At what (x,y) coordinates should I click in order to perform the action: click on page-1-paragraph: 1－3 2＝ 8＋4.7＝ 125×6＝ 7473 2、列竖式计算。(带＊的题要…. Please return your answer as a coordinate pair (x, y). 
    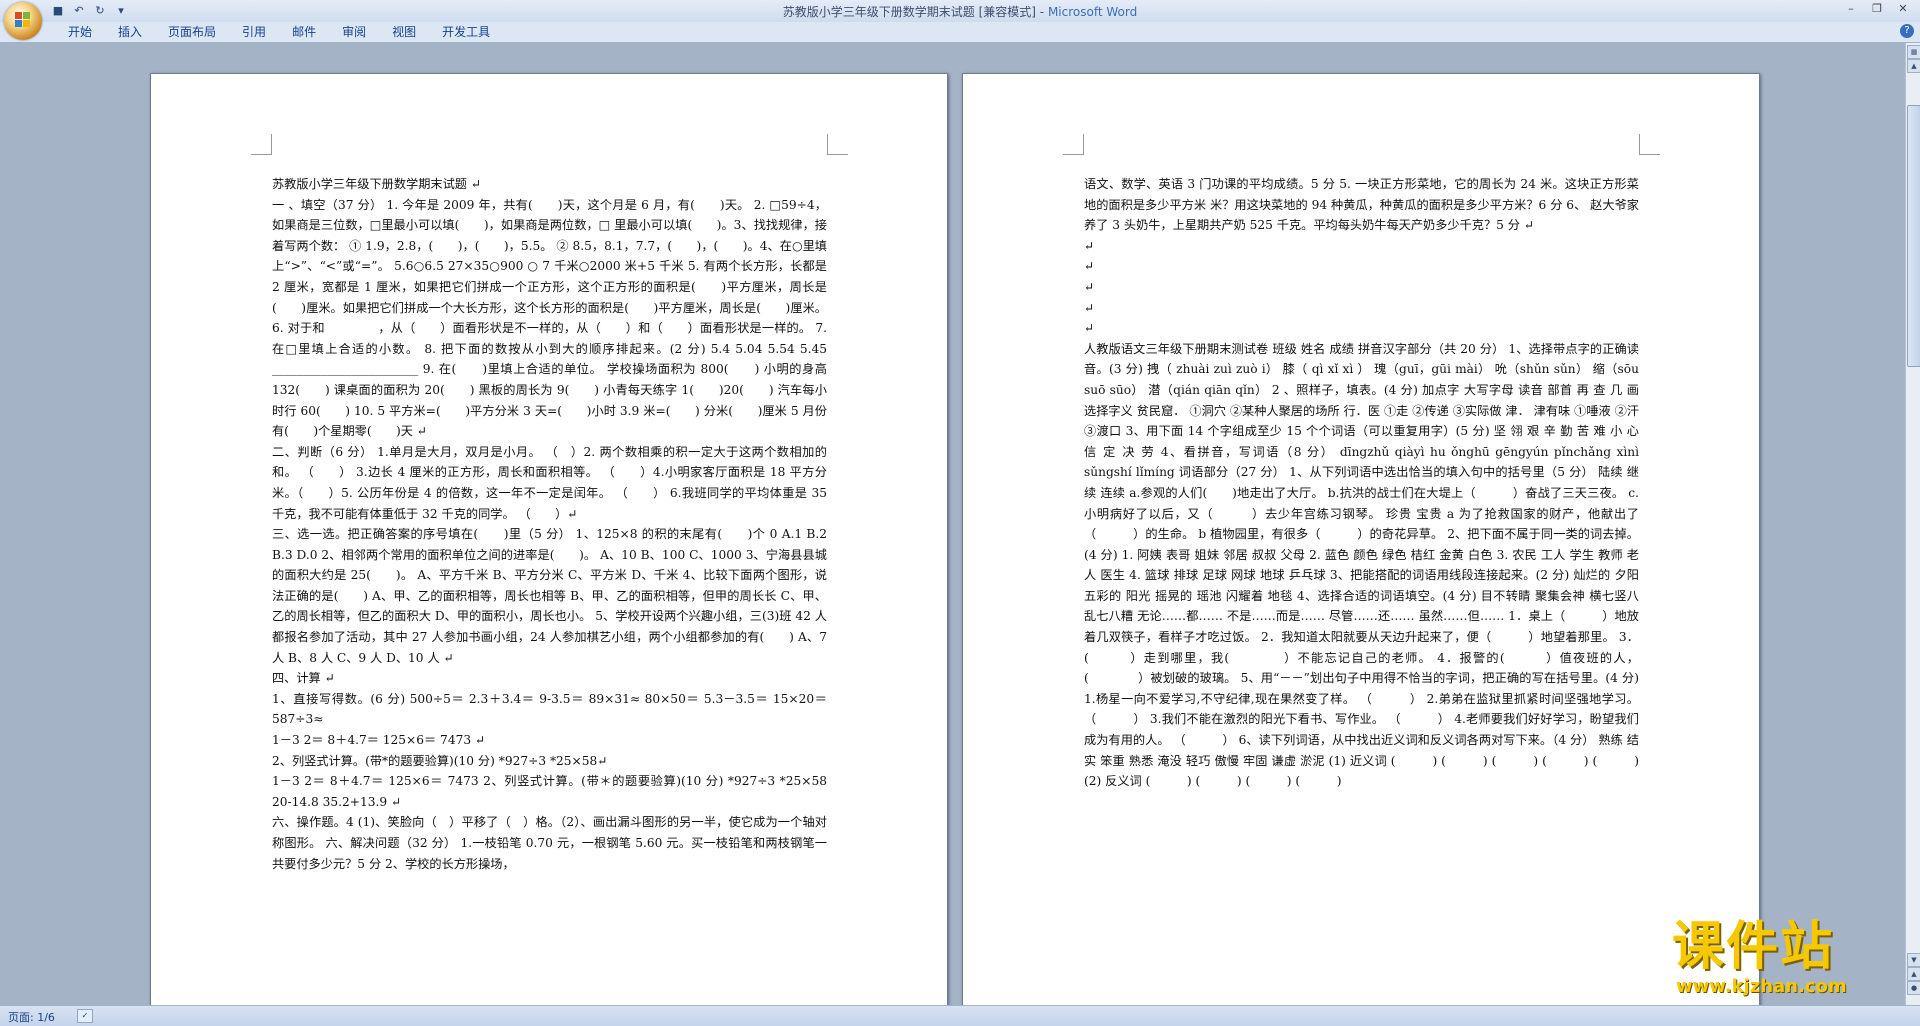
    Looking at the image, I should click on (549, 791).